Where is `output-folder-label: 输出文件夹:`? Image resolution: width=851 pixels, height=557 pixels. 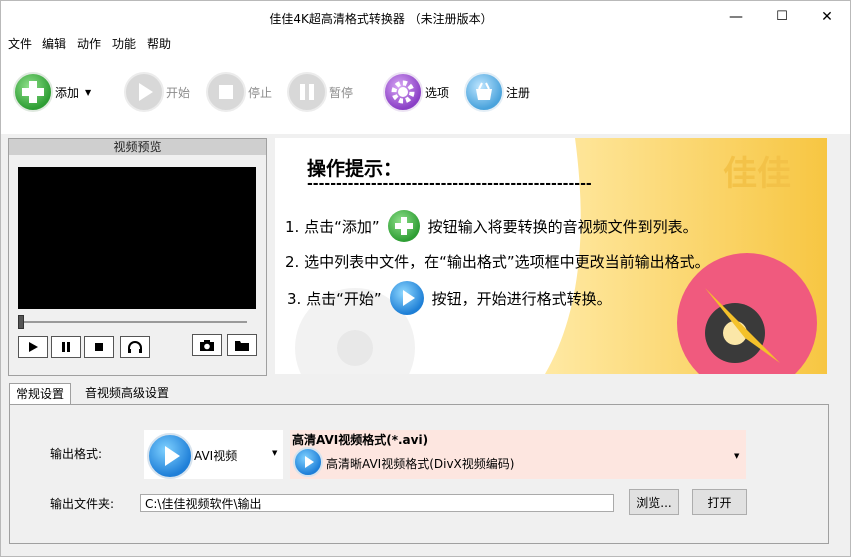
output-folder-label: 输出文件夹: is located at coordinates (82, 504).